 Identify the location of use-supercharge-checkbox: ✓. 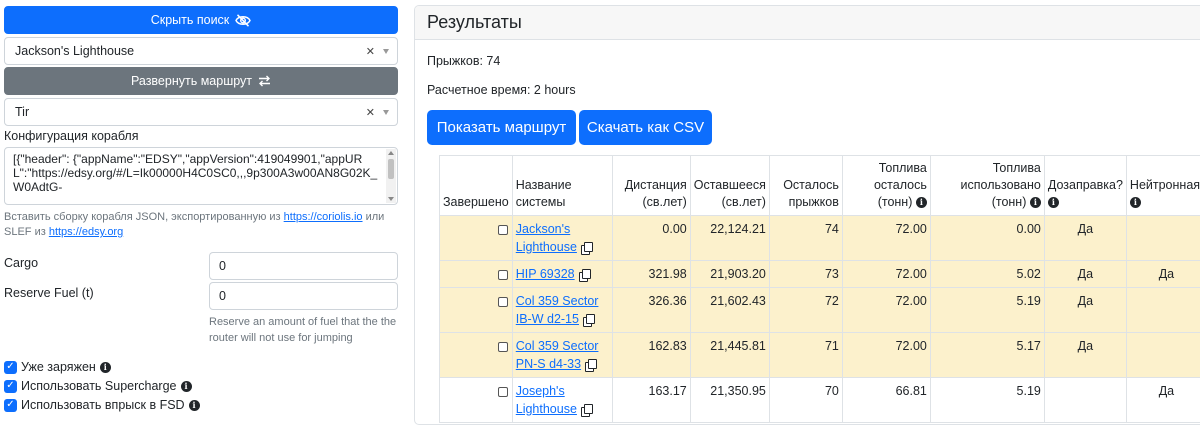
(10, 386).